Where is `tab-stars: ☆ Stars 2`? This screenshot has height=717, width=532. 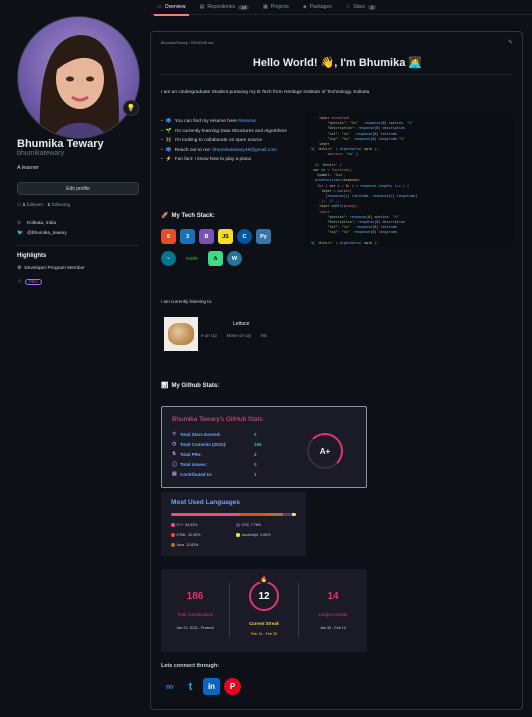 tab-stars: ☆ Stars 2 is located at coordinates (361, 7).